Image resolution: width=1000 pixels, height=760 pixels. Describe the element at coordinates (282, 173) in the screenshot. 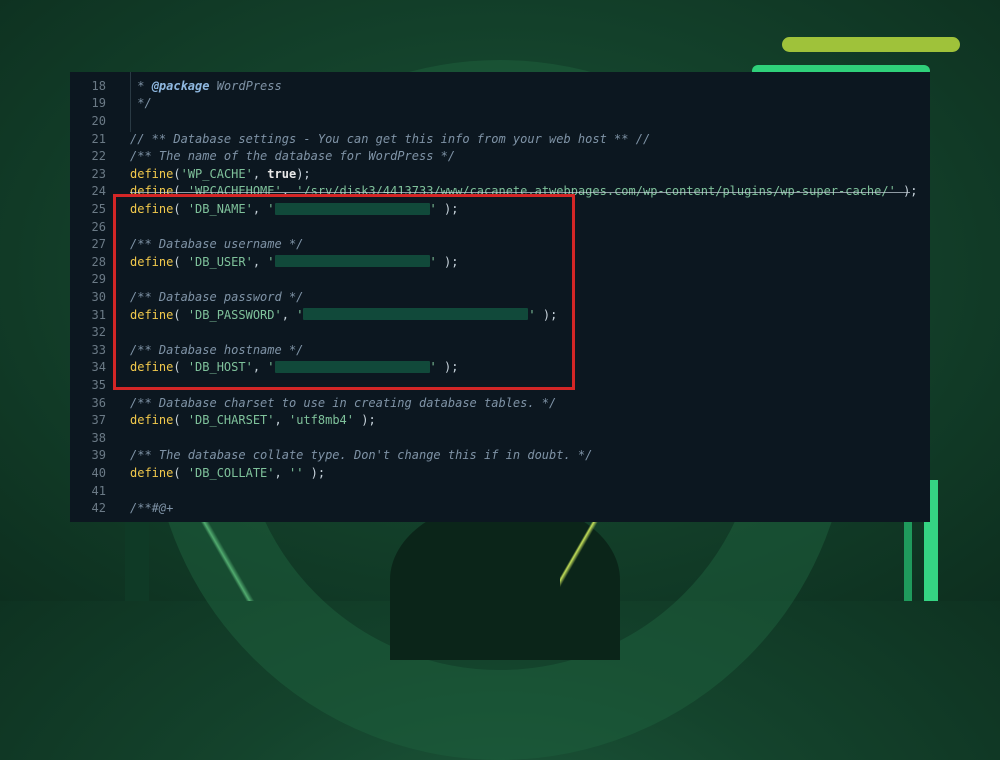

I see `code-token: true` at that location.